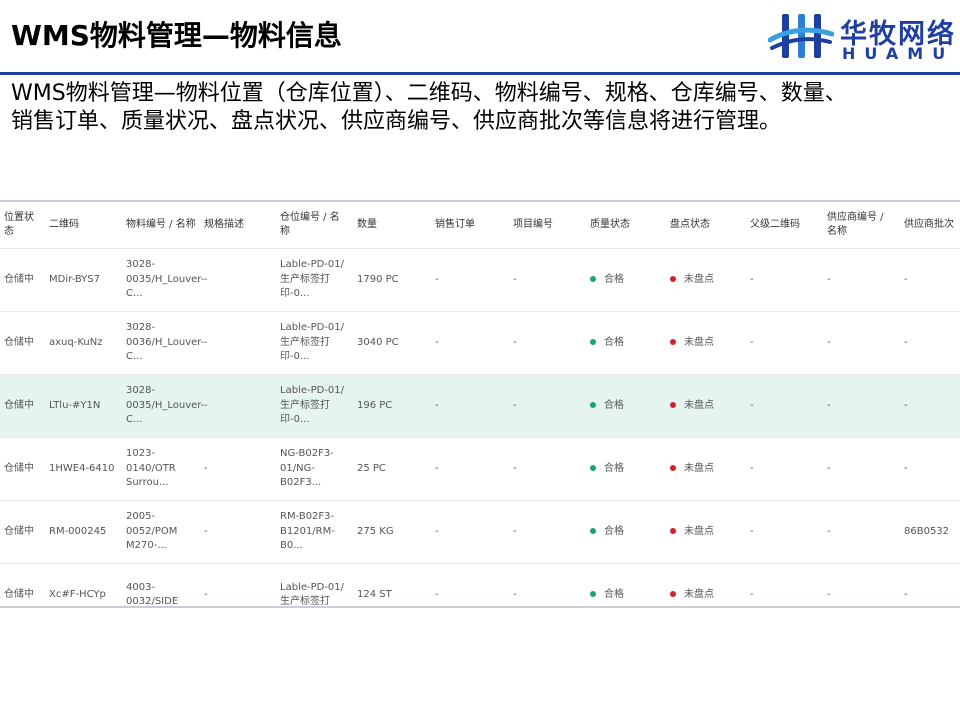 This screenshot has width=960, height=720. Describe the element at coordinates (392, 469) in the screenshot. I see `table-cell: 25 PC` at that location.